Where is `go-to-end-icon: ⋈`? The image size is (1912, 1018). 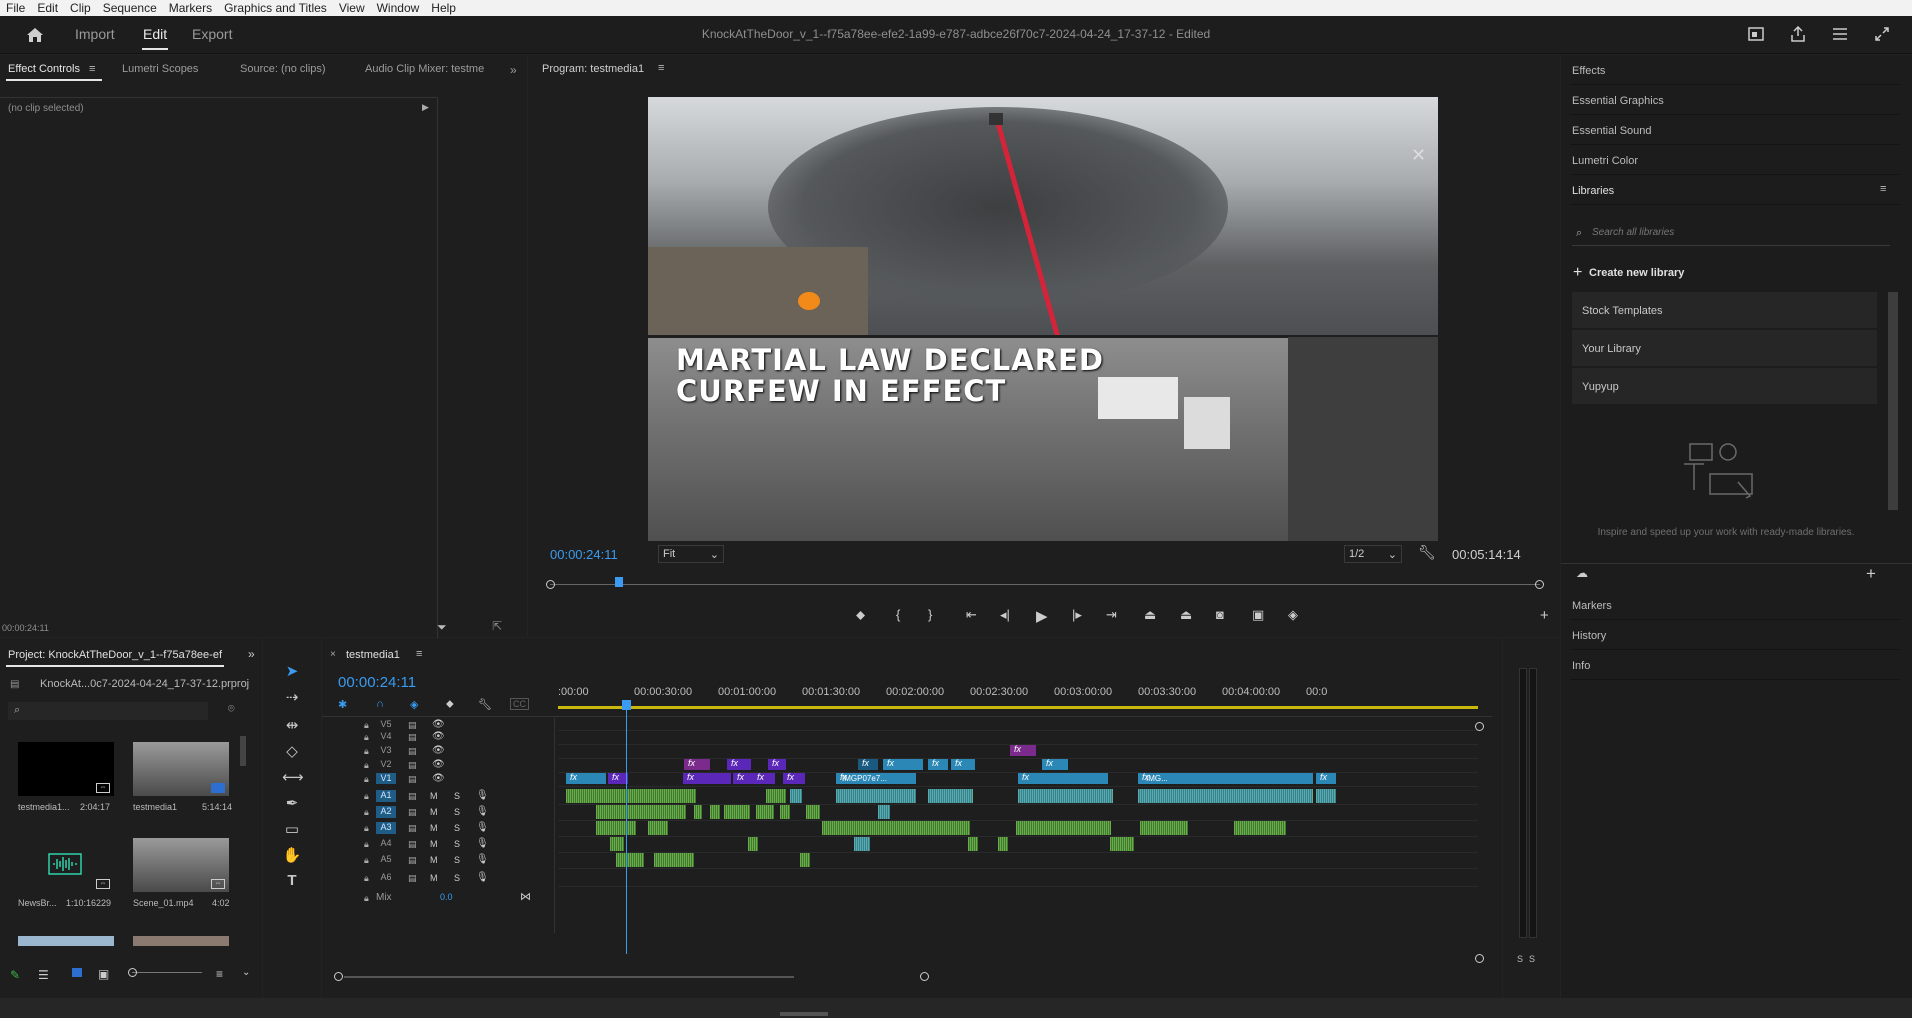
go-to-end-icon: ⋈ is located at coordinates (525, 896).